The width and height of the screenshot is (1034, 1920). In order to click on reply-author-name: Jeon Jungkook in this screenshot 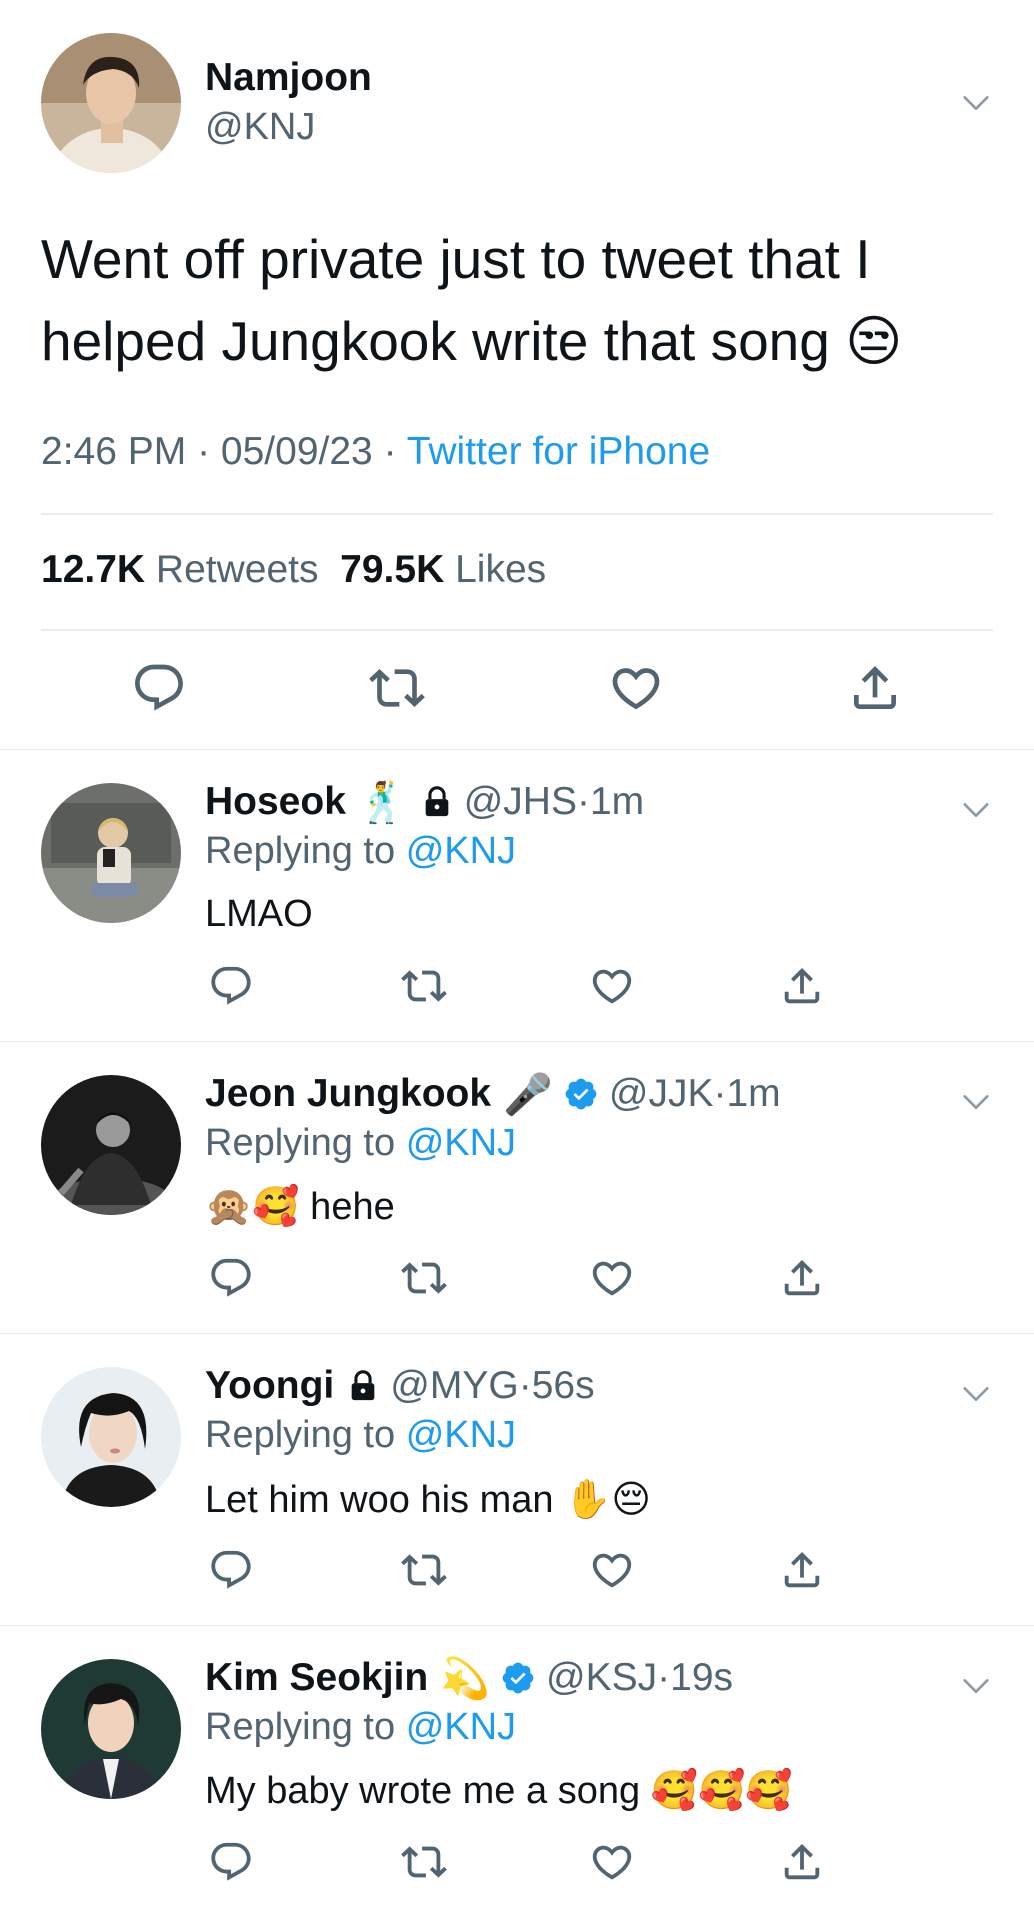, I will do `click(348, 1094)`.